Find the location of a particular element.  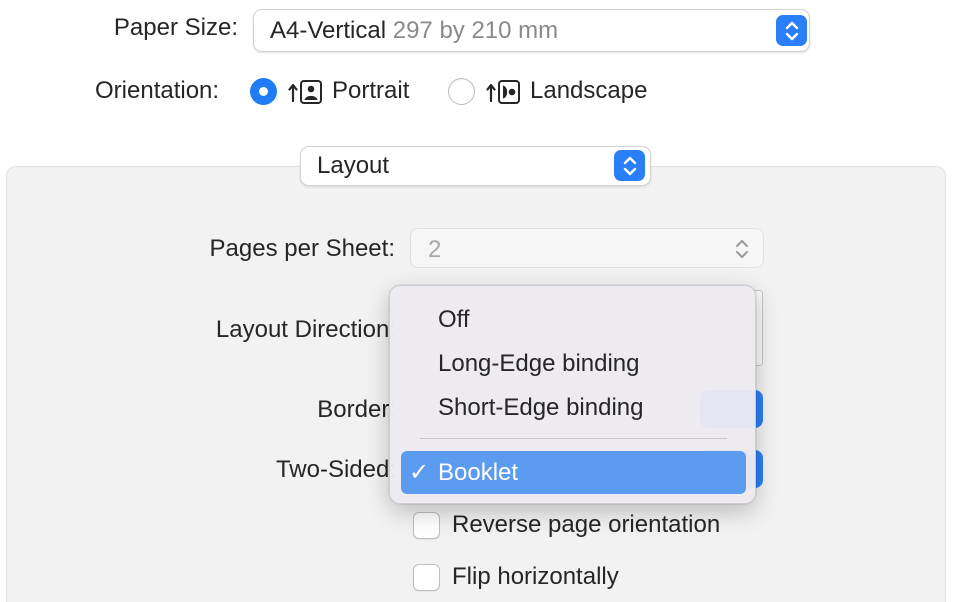

flip-horizontally-checkbox is located at coordinates (426, 577).